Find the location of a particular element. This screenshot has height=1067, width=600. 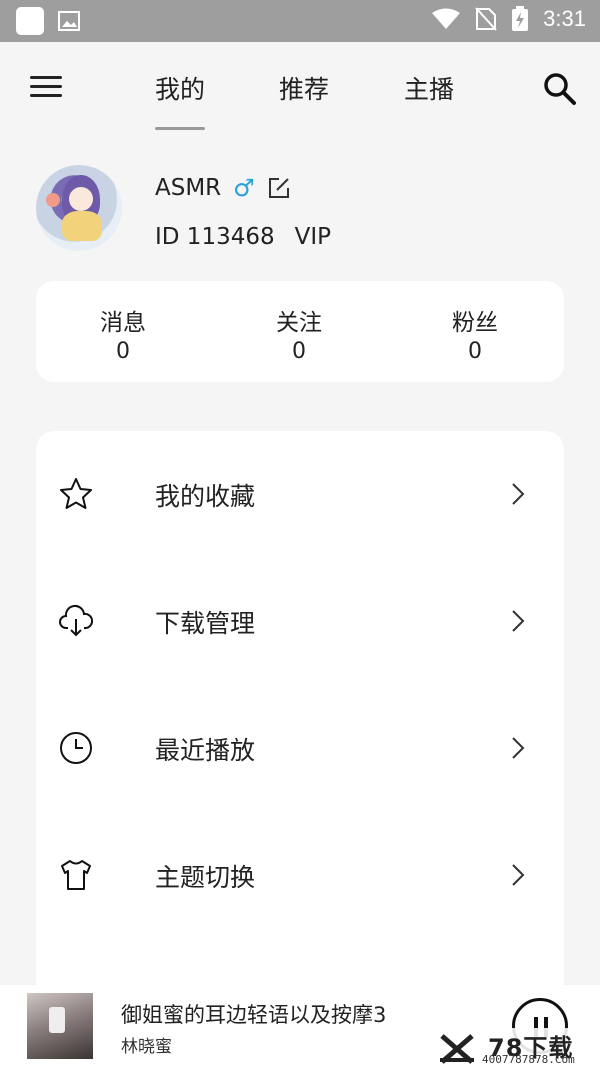

profile-section: ASMR ♂ ID 113468 VIP is located at coordinates (300, 210).